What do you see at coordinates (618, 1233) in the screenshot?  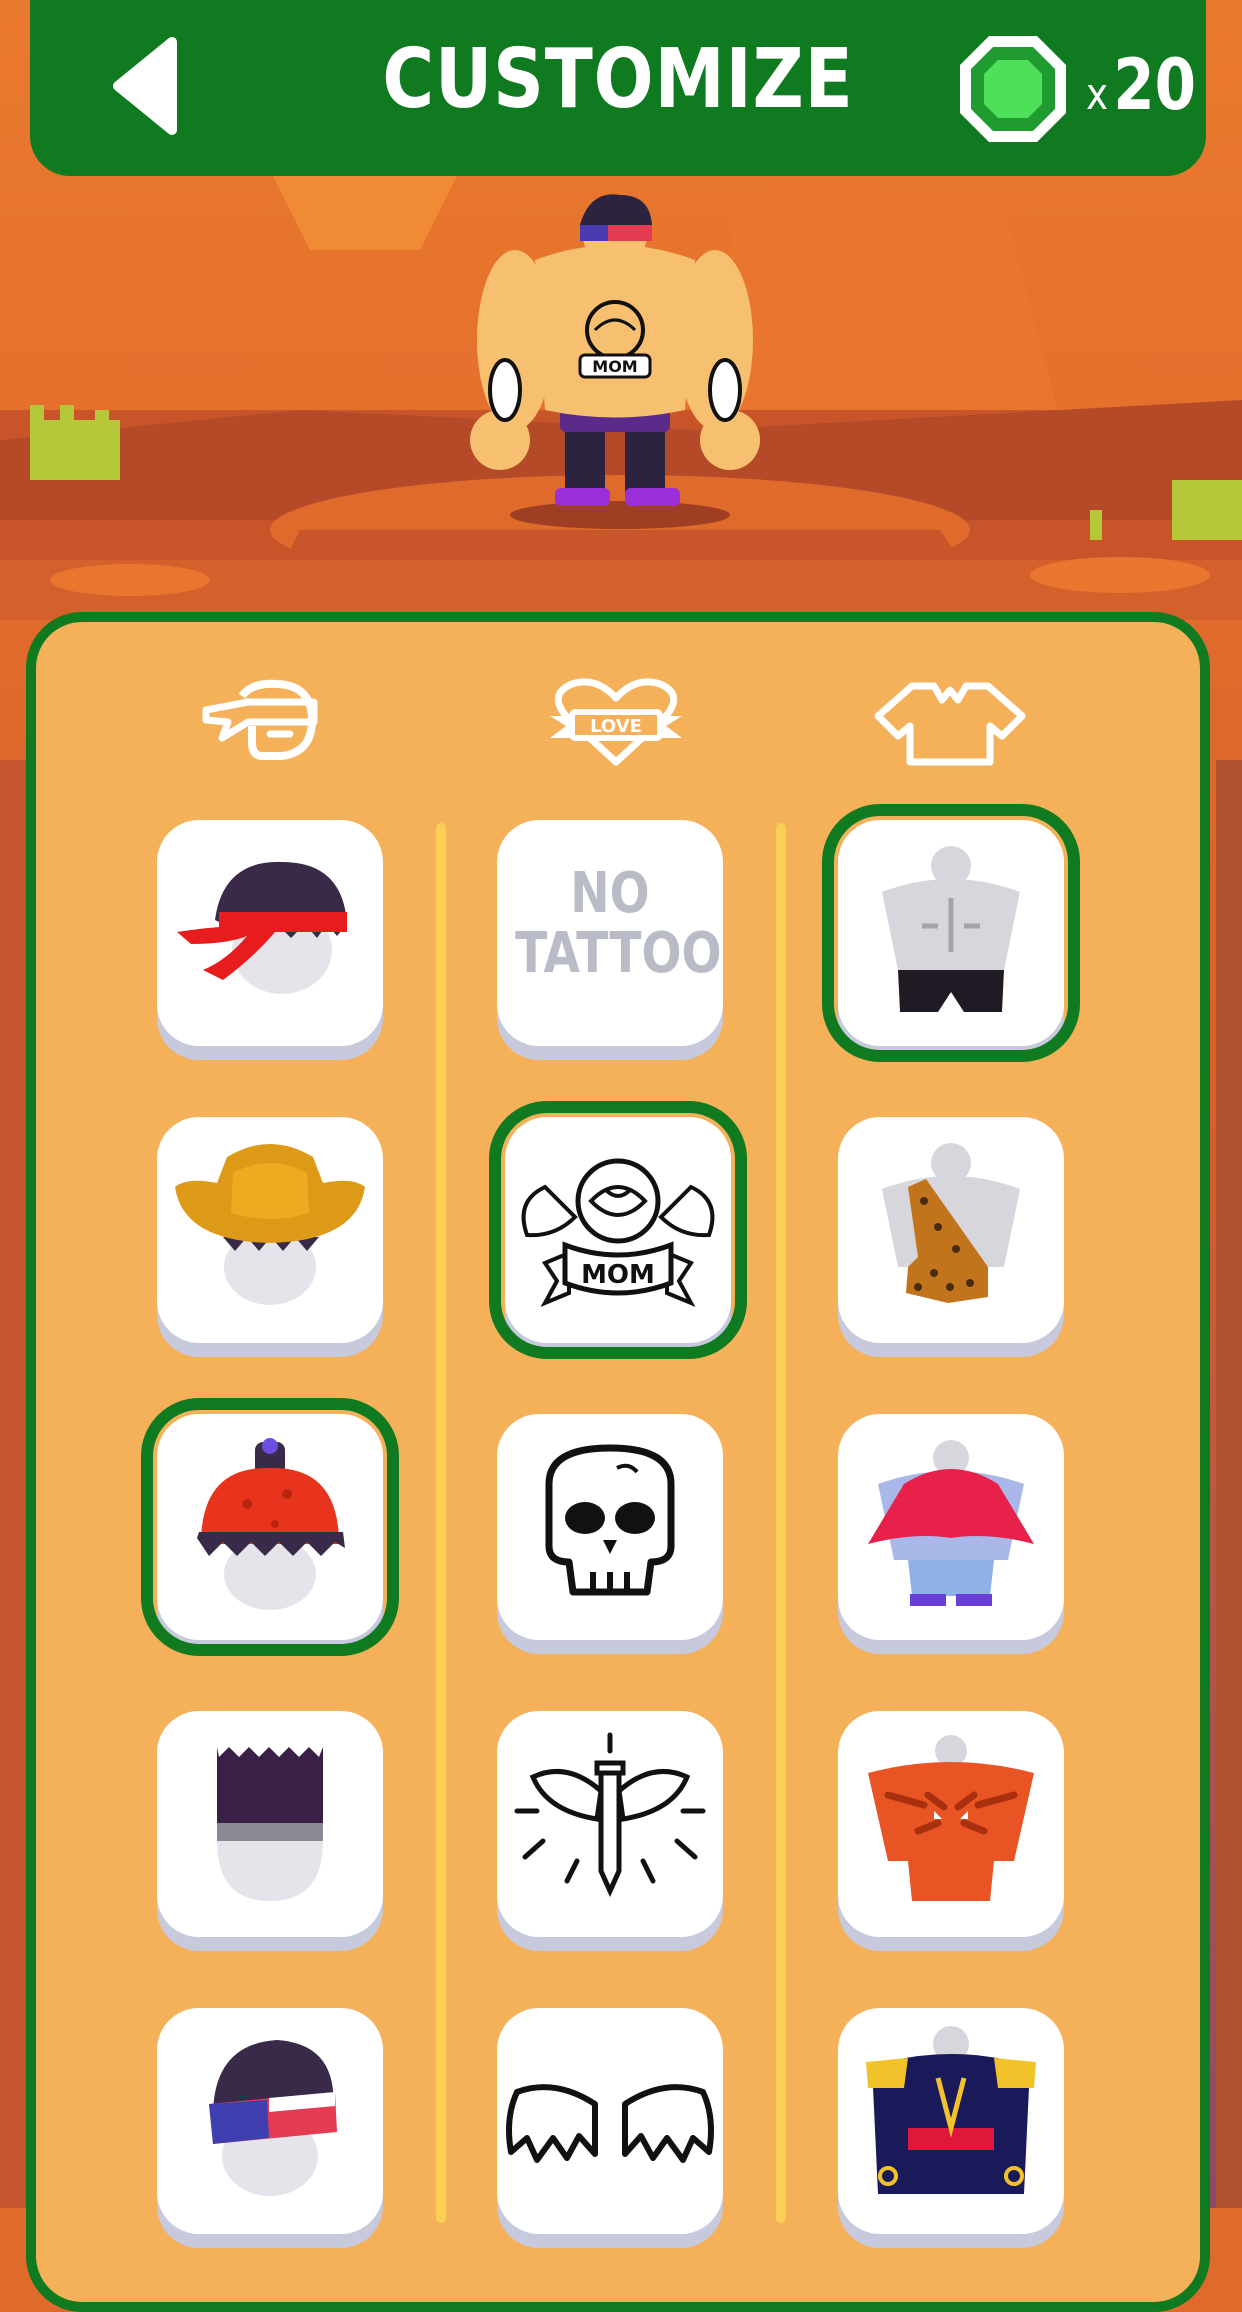 I see `rose-mom-tattoo-icon: MOM` at bounding box center [618, 1233].